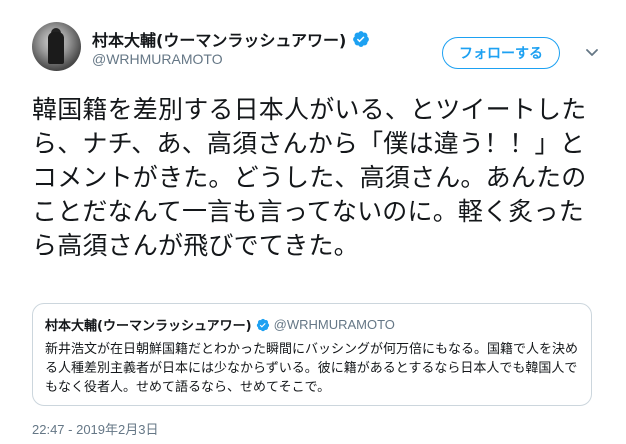  I want to click on quoted-author-display-name: 村本大輔(ウーマンラッシュアワー), so click(148, 326).